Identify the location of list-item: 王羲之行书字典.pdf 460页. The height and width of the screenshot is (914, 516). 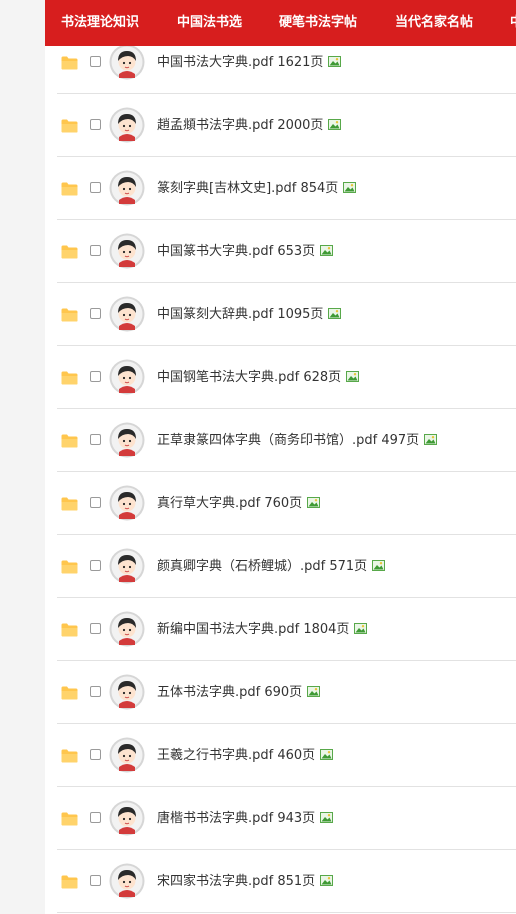
(286, 755).